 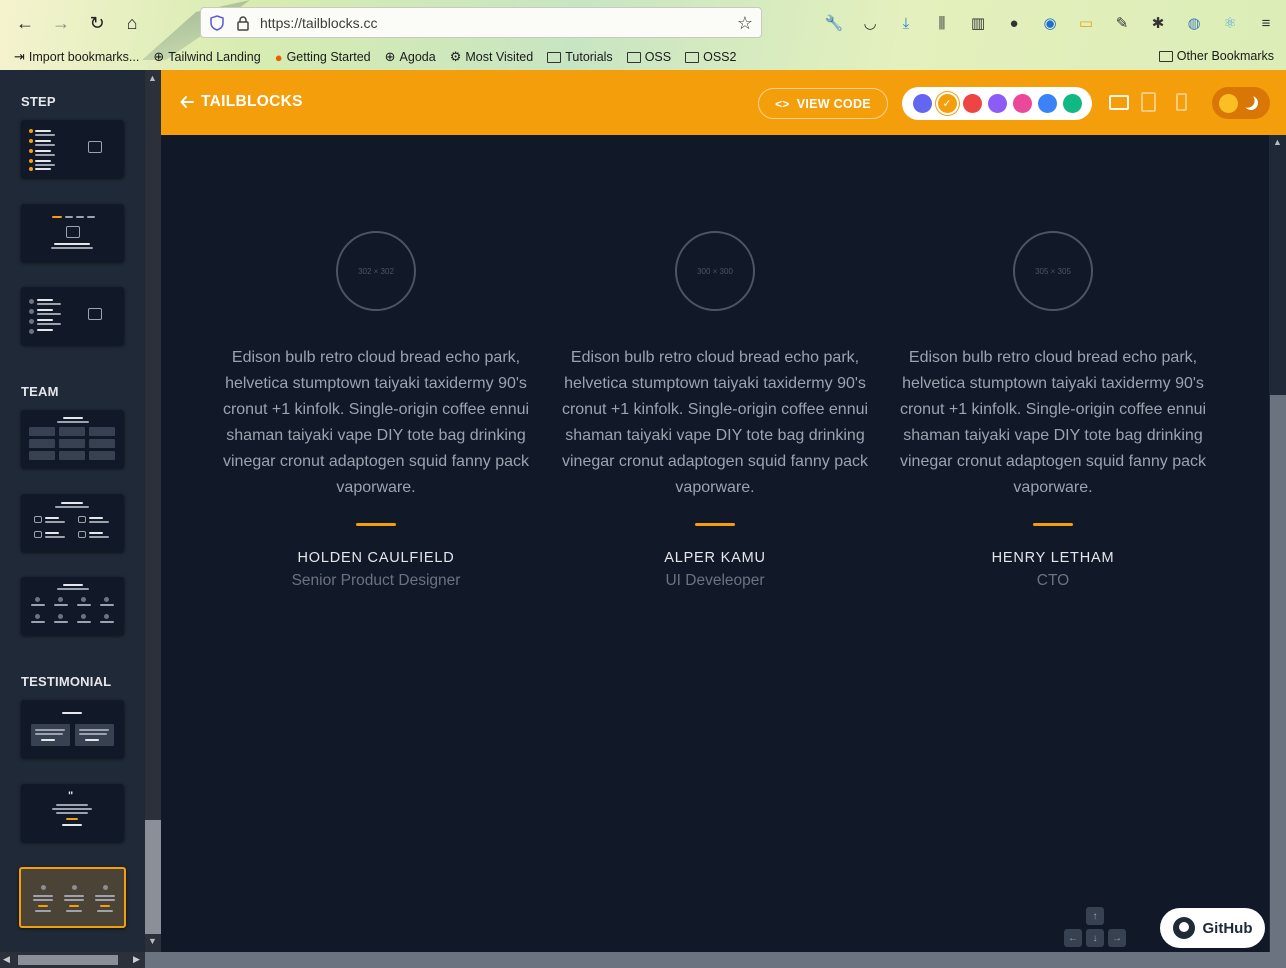 I want to click on person-role: Senior Product Designer, so click(x=376, y=580).